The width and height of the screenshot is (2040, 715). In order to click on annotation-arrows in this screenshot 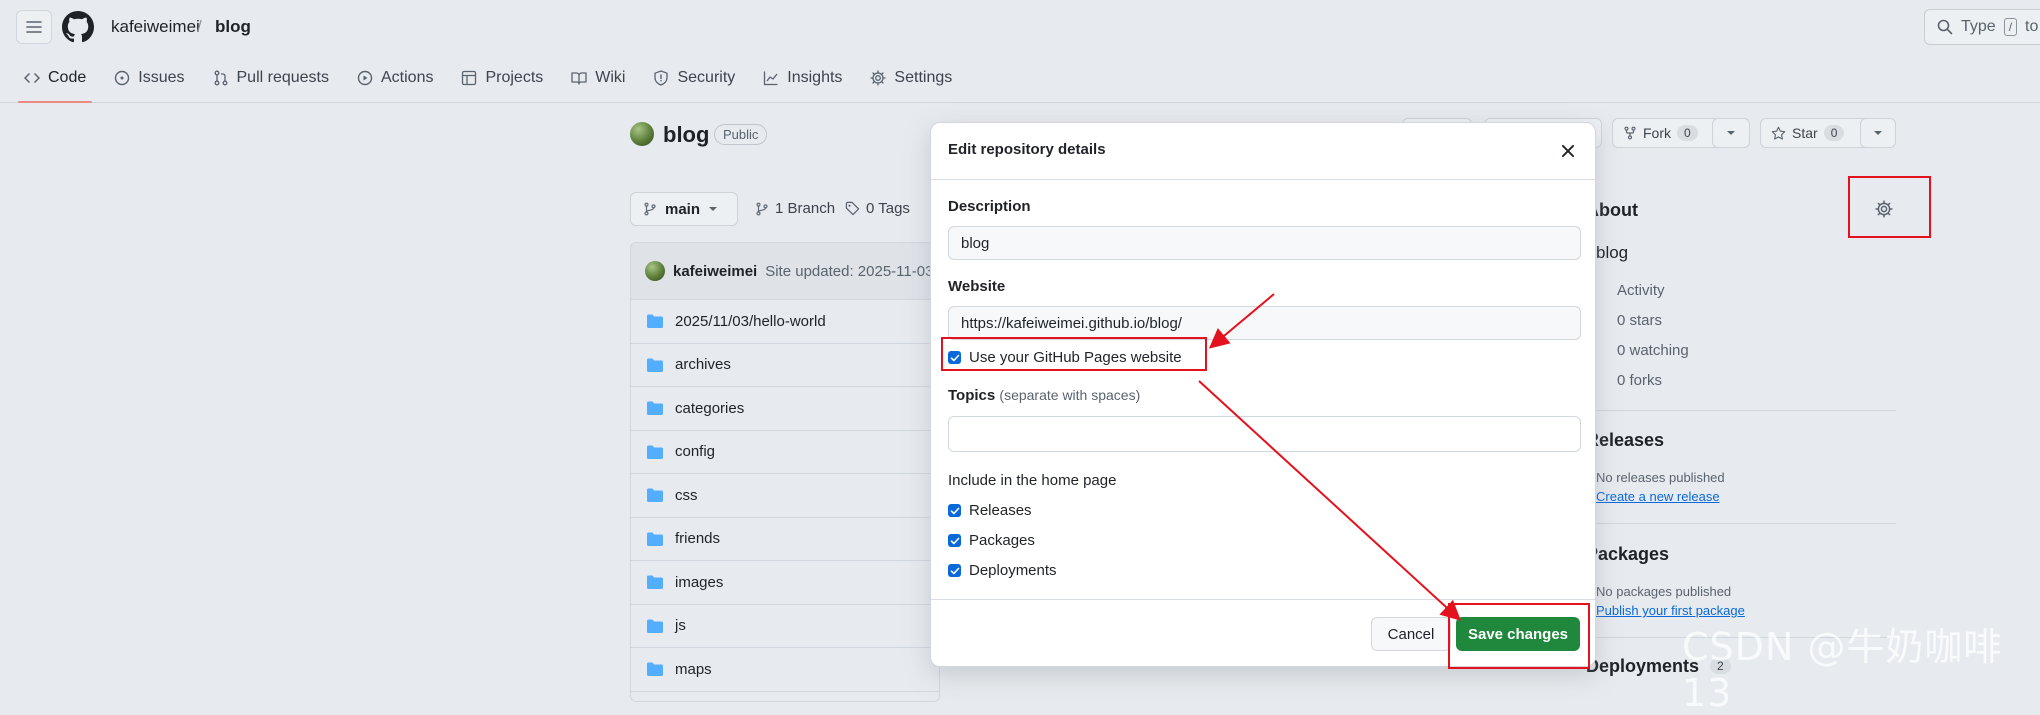, I will do `click(1329, 457)`.